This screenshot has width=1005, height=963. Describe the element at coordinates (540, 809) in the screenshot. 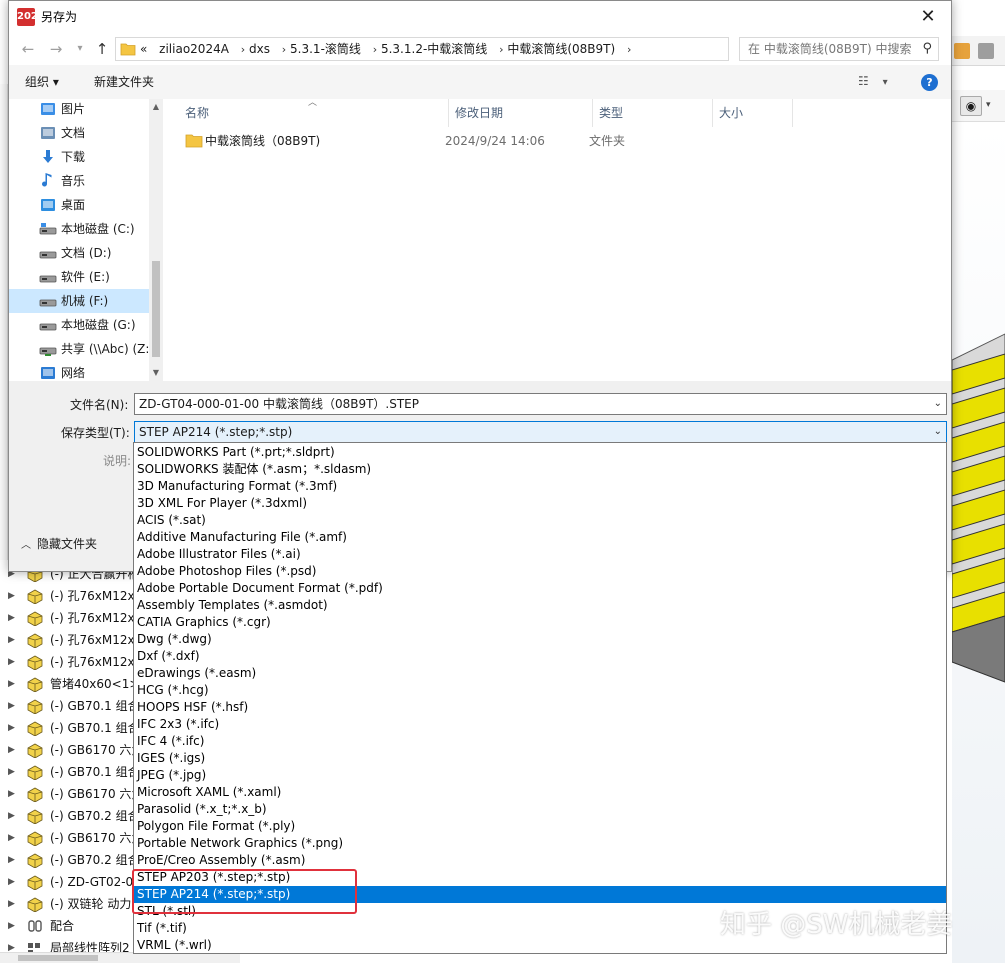

I see `savetype-option: Parasolid (*.x_t;*.x_b)` at that location.